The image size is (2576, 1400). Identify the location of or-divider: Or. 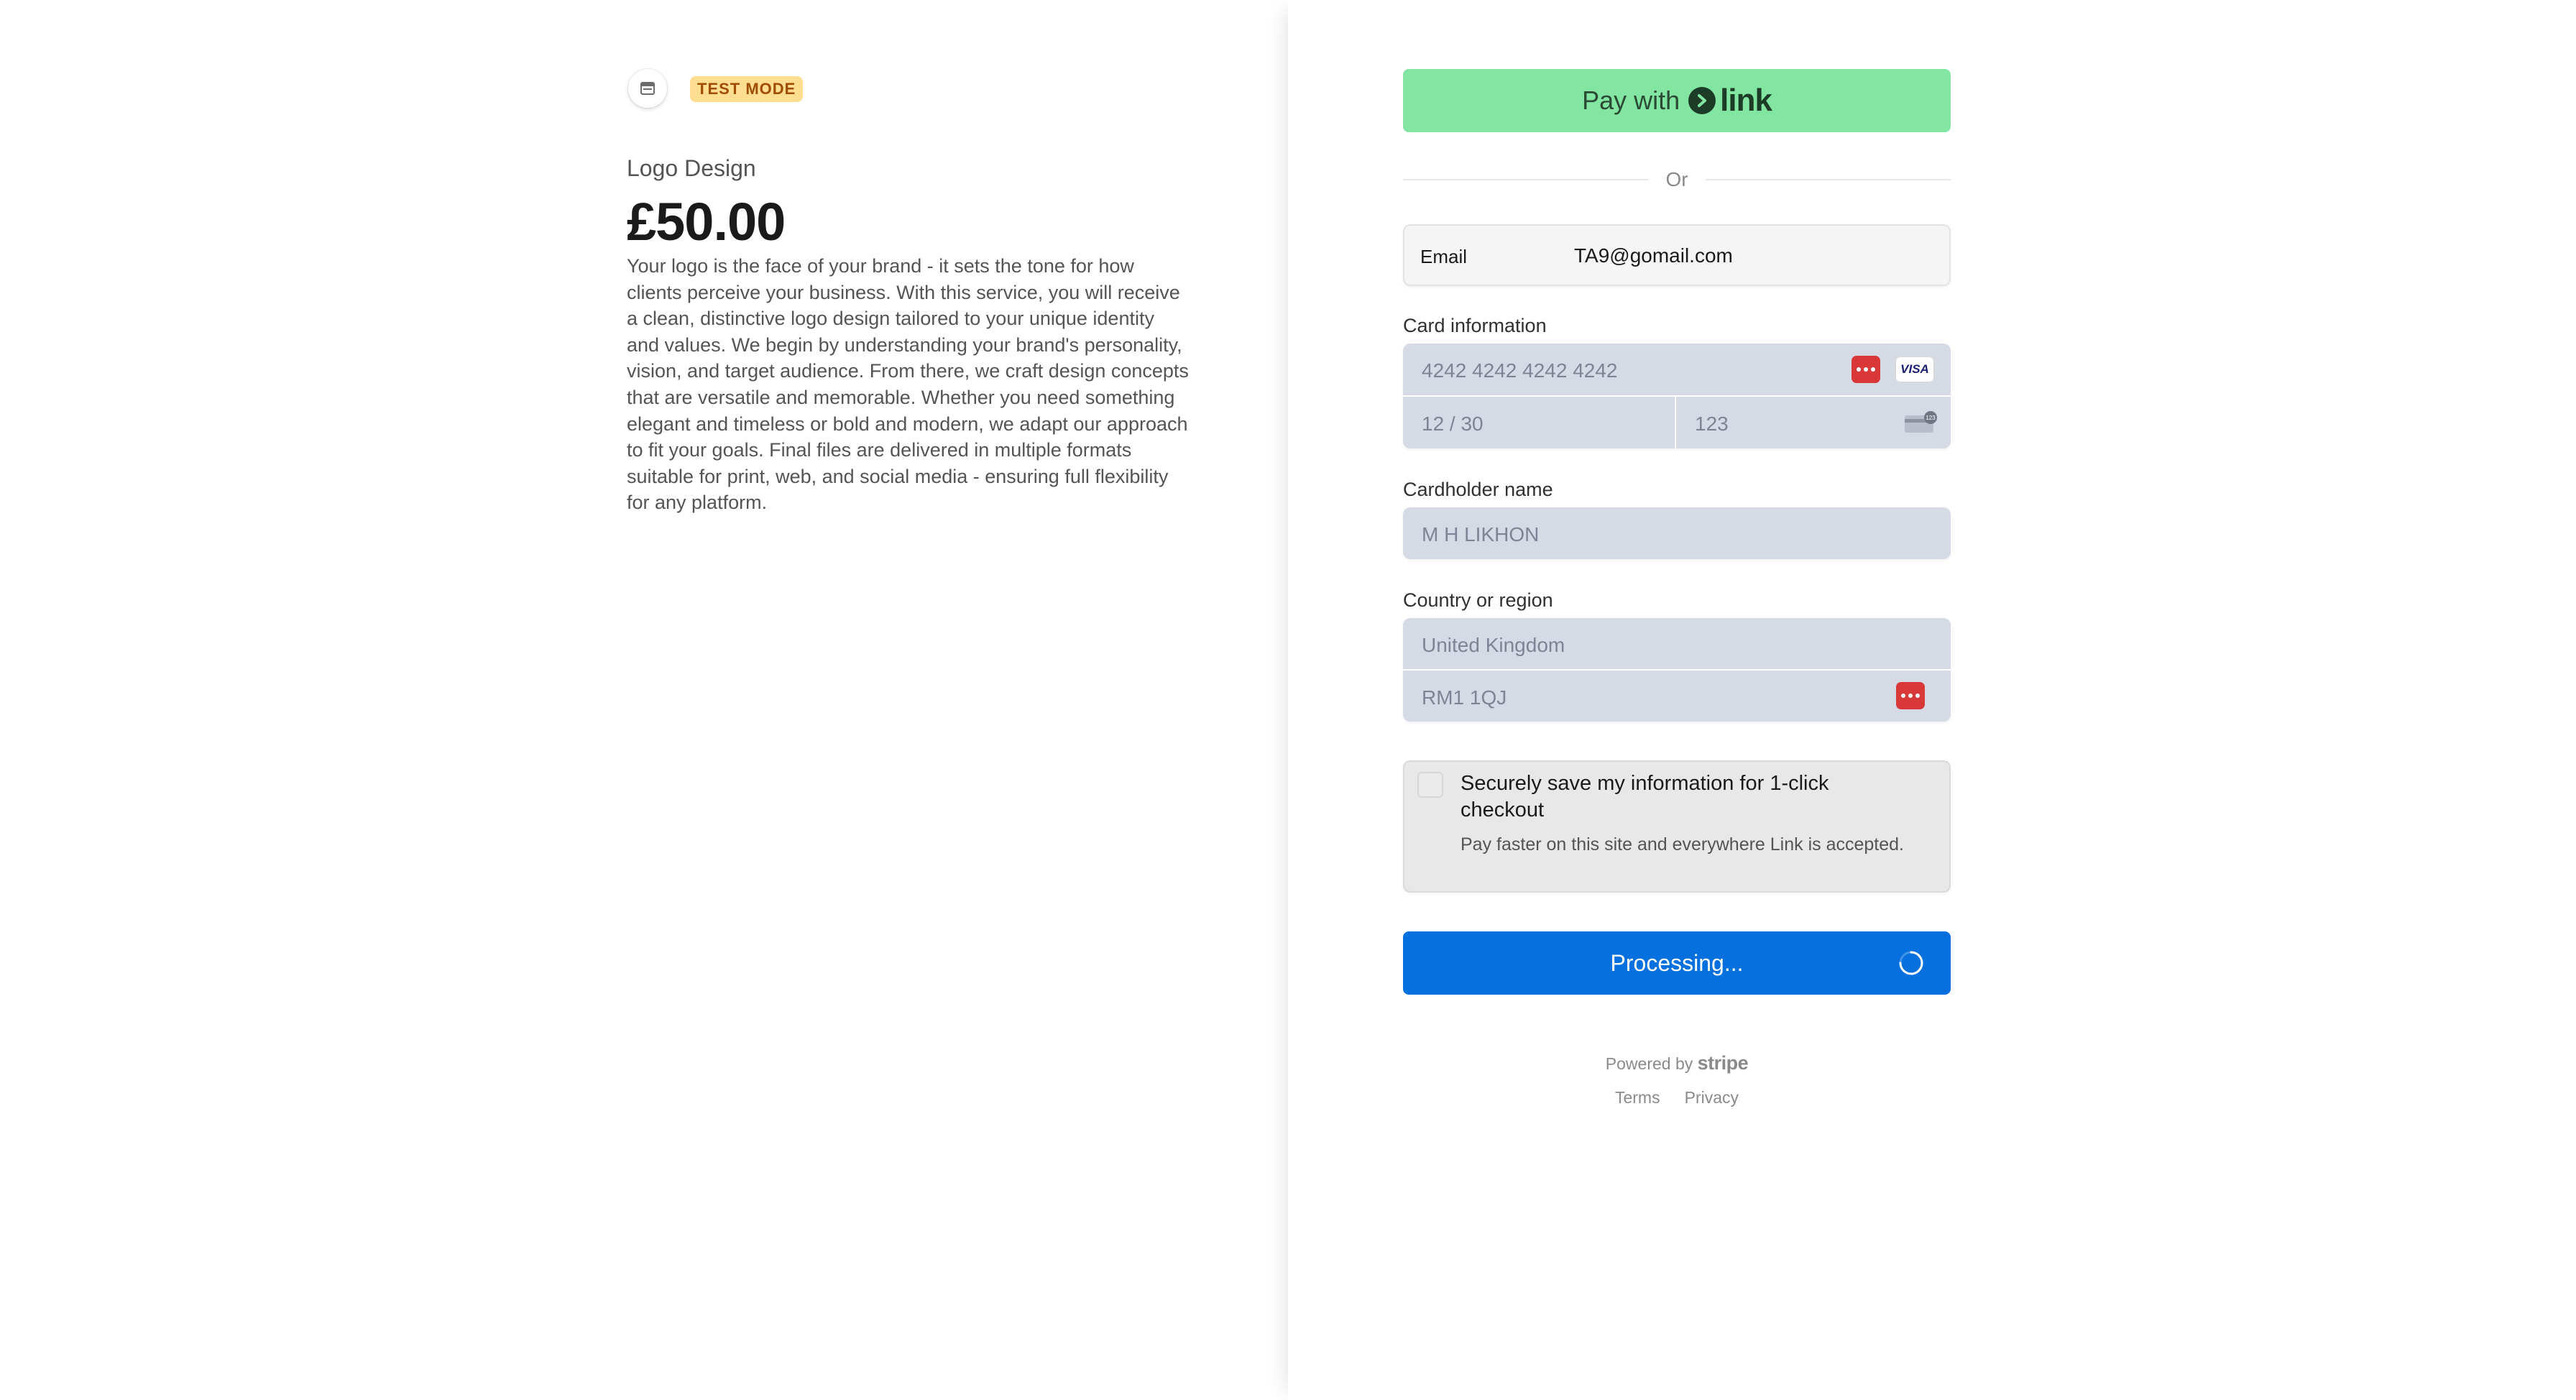
(1677, 180).